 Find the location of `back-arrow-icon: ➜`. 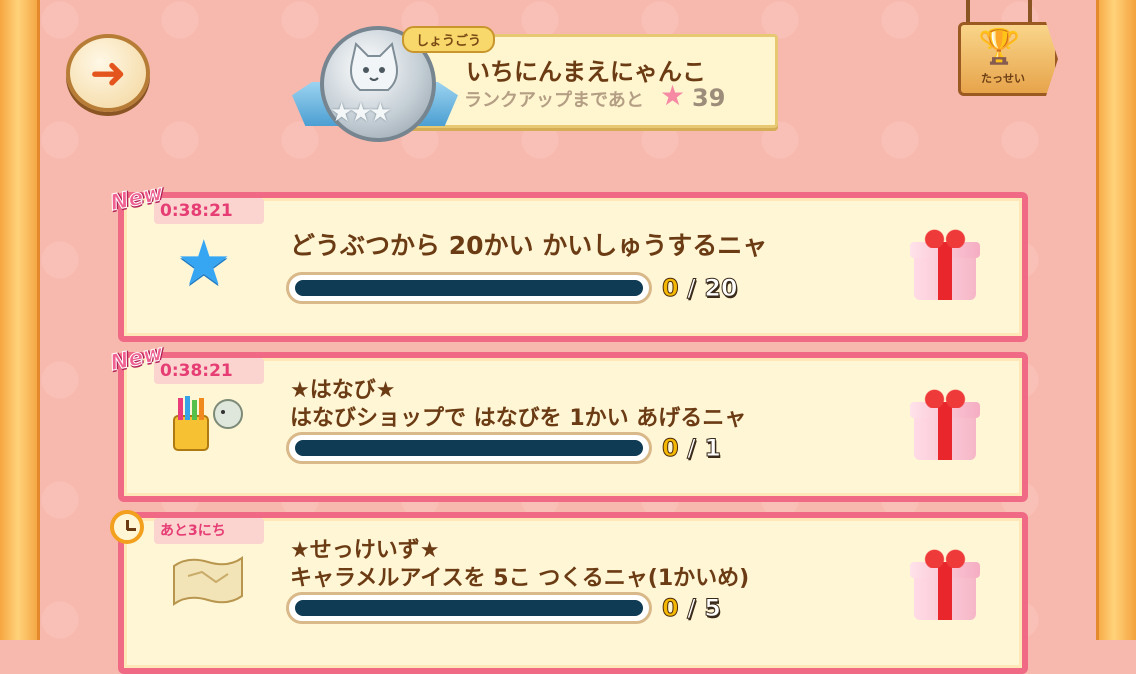

back-arrow-icon: ➜ is located at coordinates (108, 73).